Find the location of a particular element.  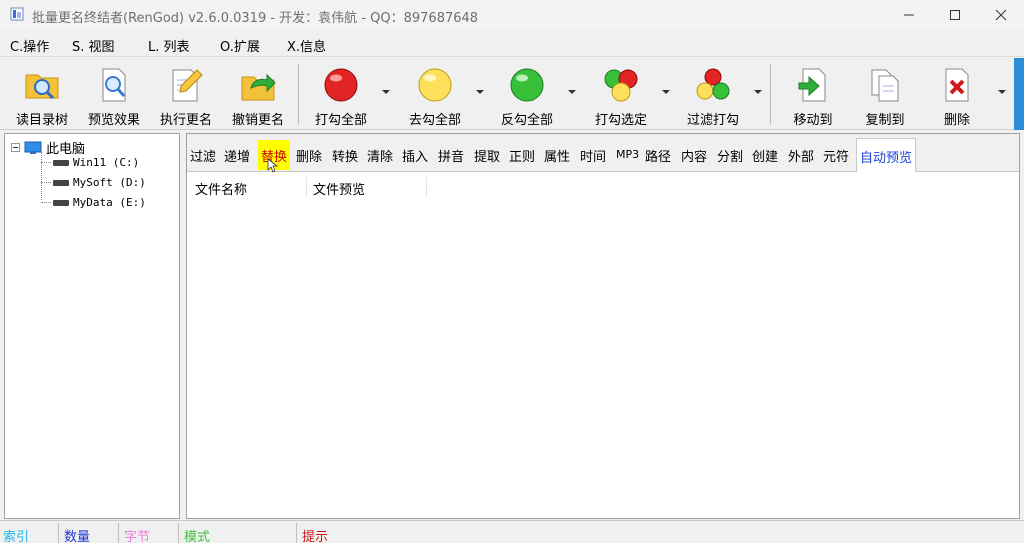

tab-split: 分割 is located at coordinates (730, 155).